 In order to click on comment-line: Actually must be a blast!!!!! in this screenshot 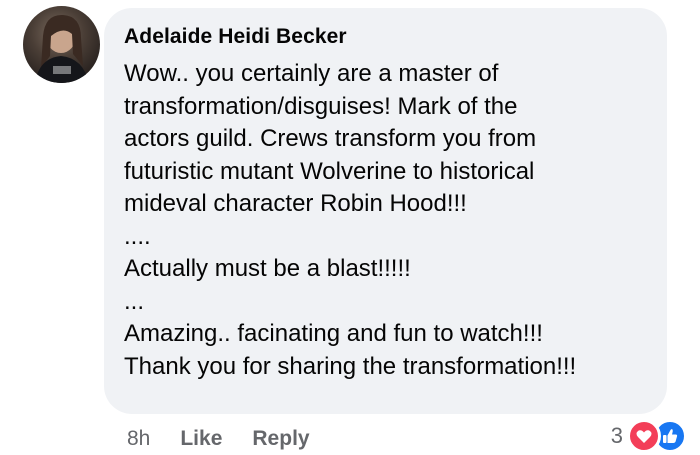, I will do `click(267, 268)`.